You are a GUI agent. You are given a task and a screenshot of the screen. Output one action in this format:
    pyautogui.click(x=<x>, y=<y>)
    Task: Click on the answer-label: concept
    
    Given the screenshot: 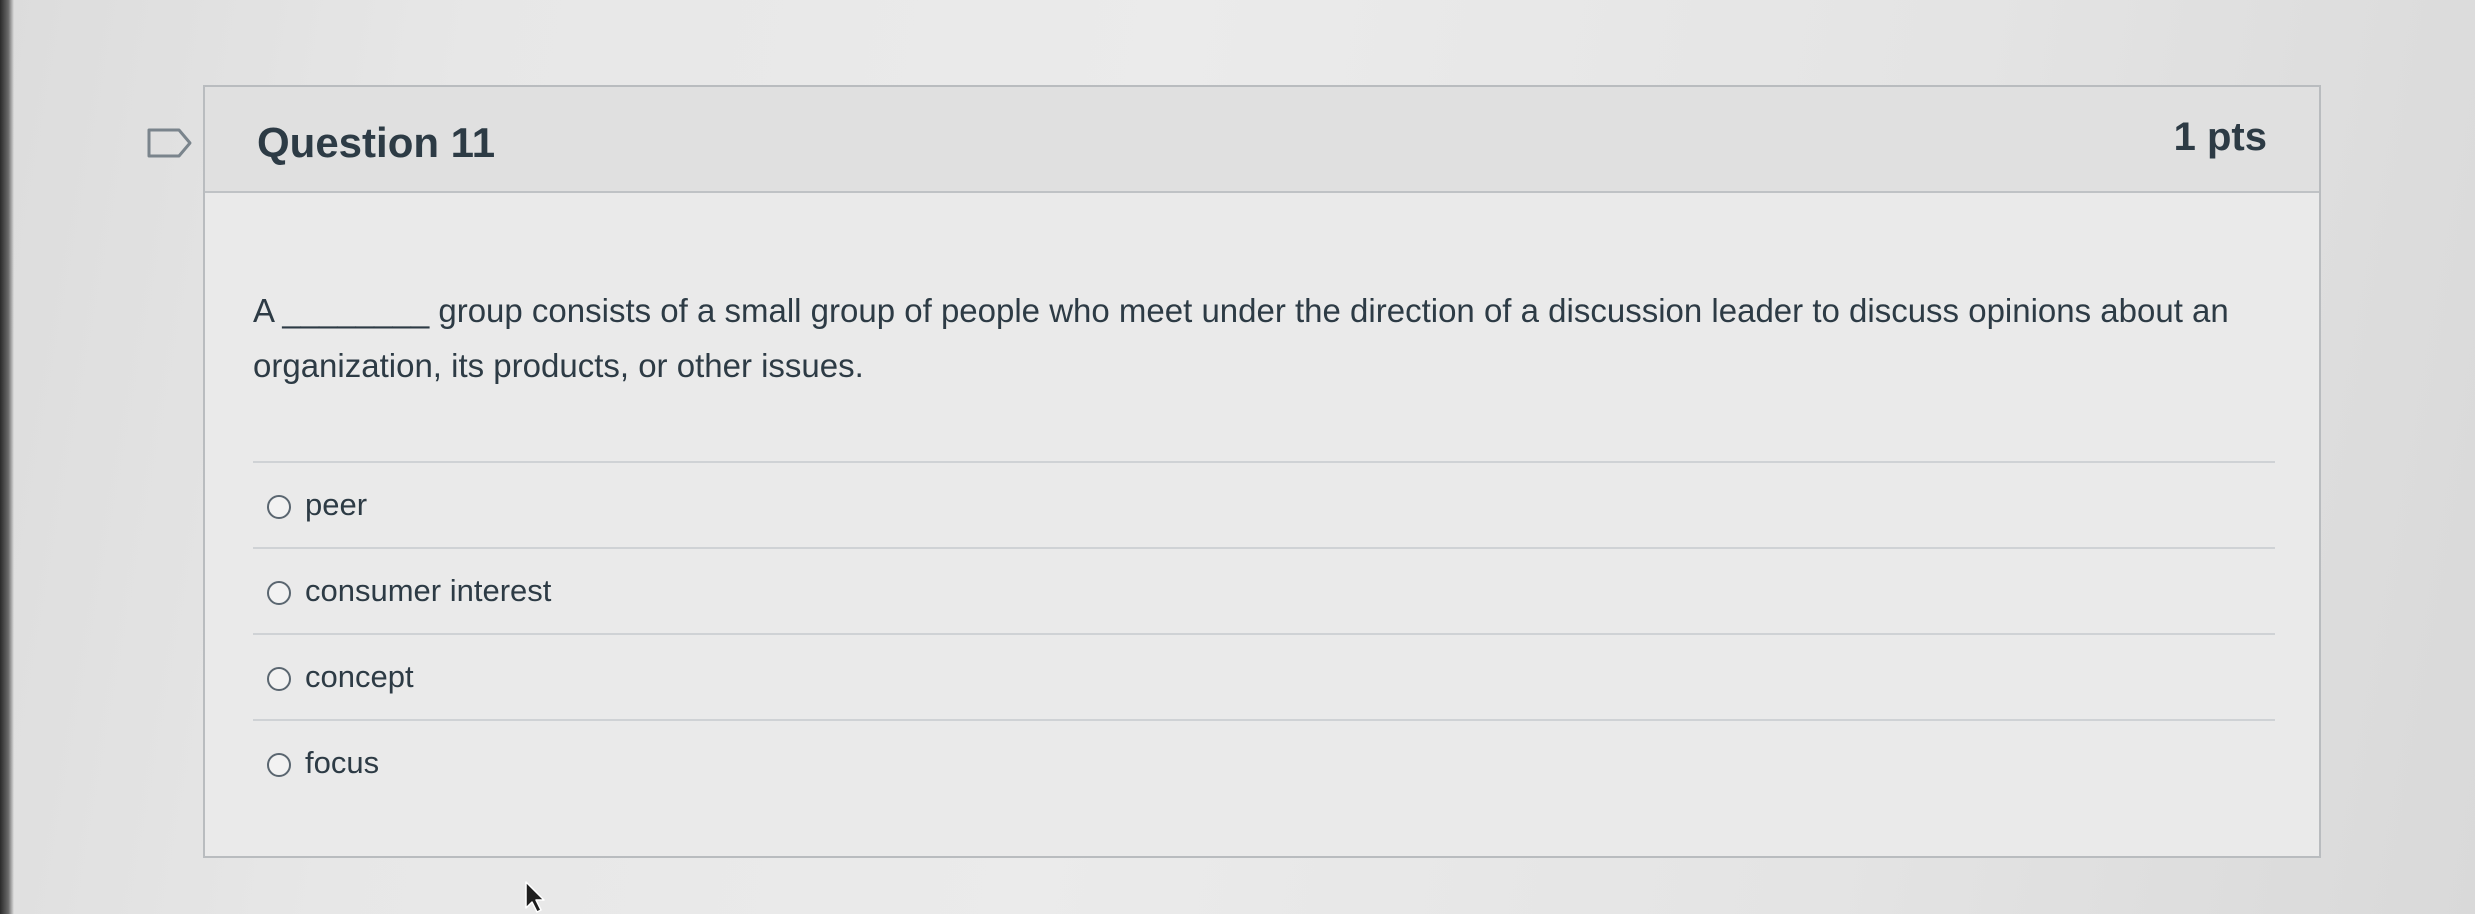 What is the action you would take?
    pyautogui.click(x=359, y=677)
    